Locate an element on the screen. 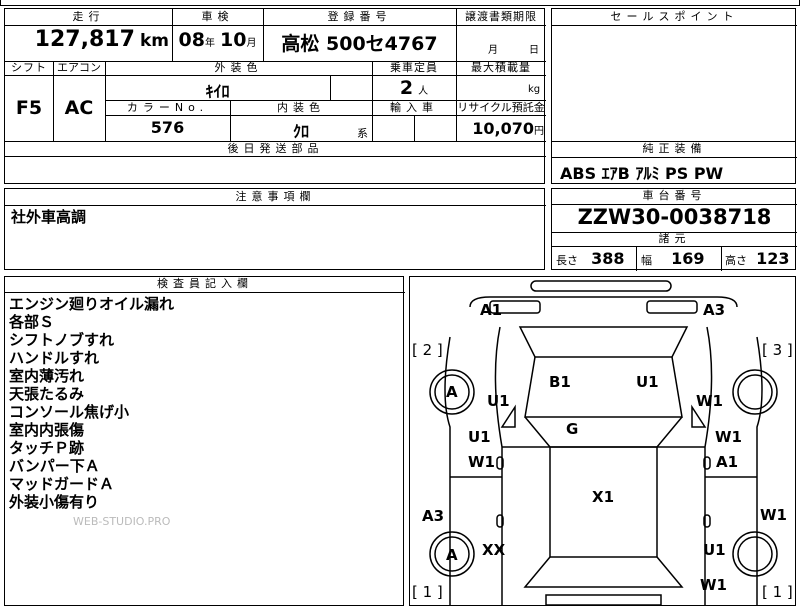  mark-w1-right-door: W1 is located at coordinates (728, 437).